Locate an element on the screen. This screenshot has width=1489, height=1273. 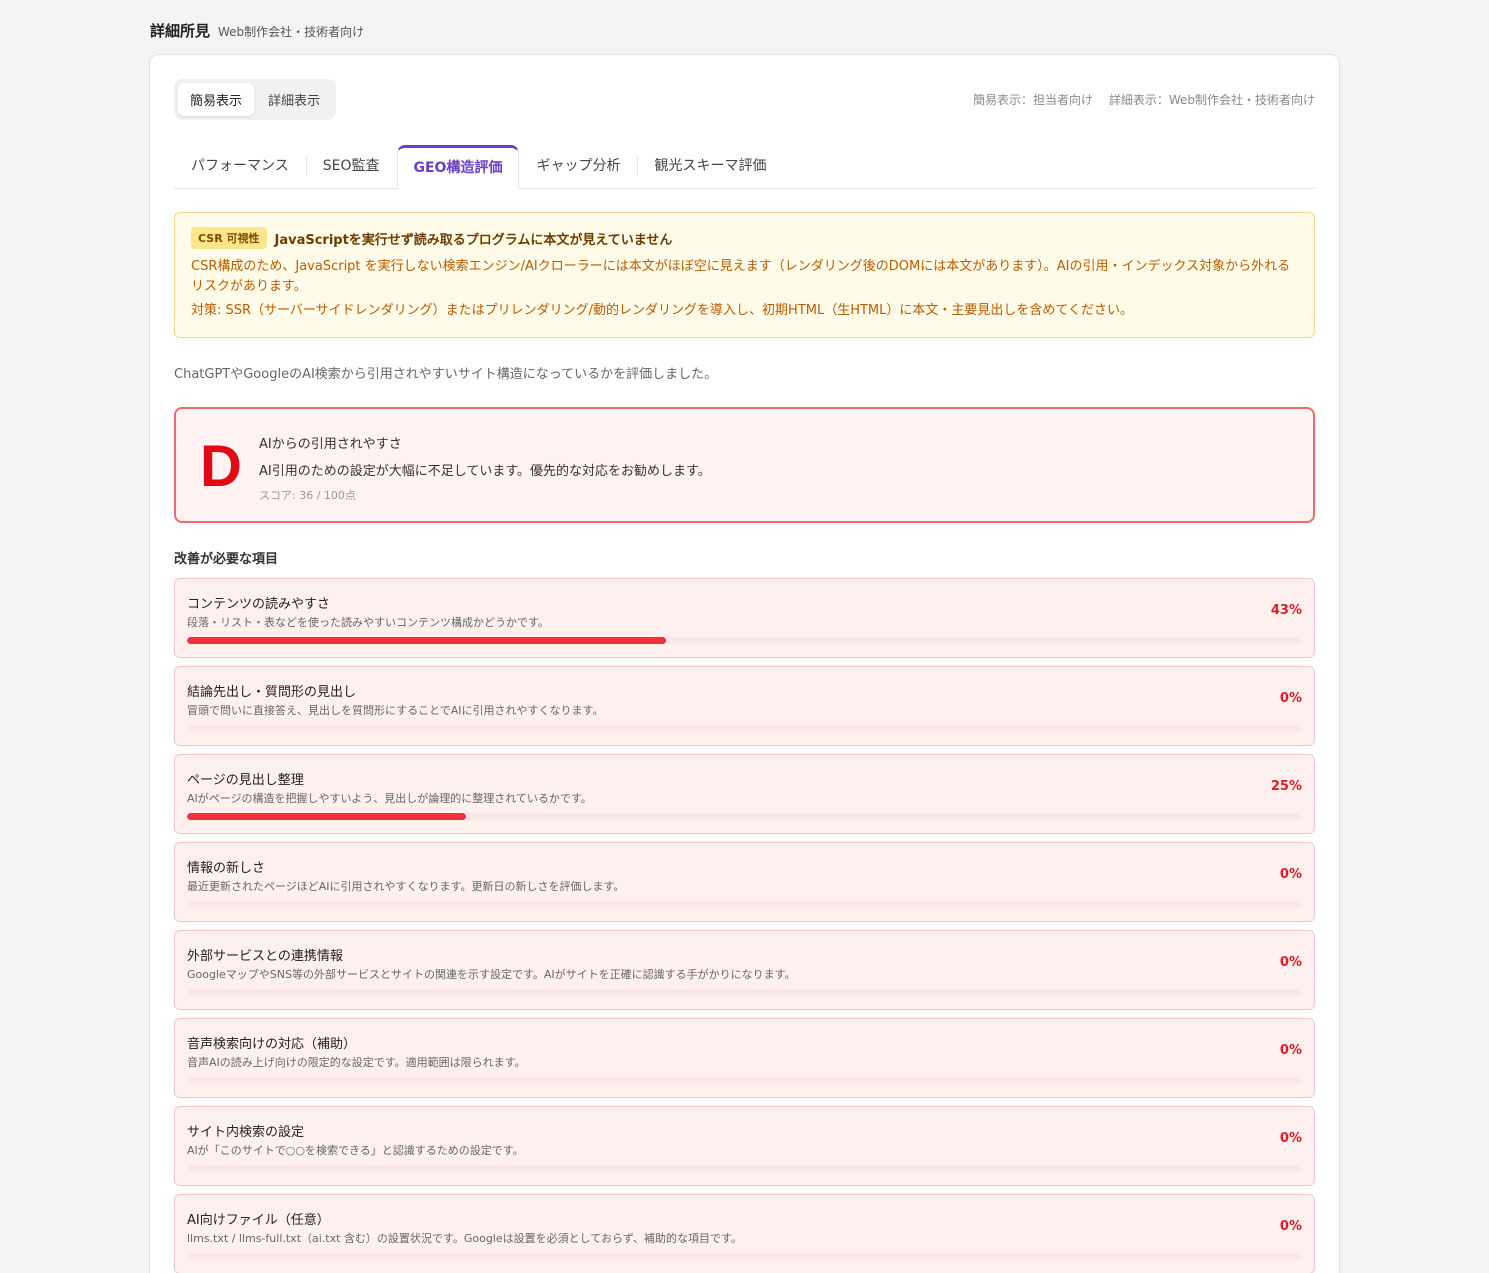
item-title: サイト内検索の設定 is located at coordinates (246, 1132).